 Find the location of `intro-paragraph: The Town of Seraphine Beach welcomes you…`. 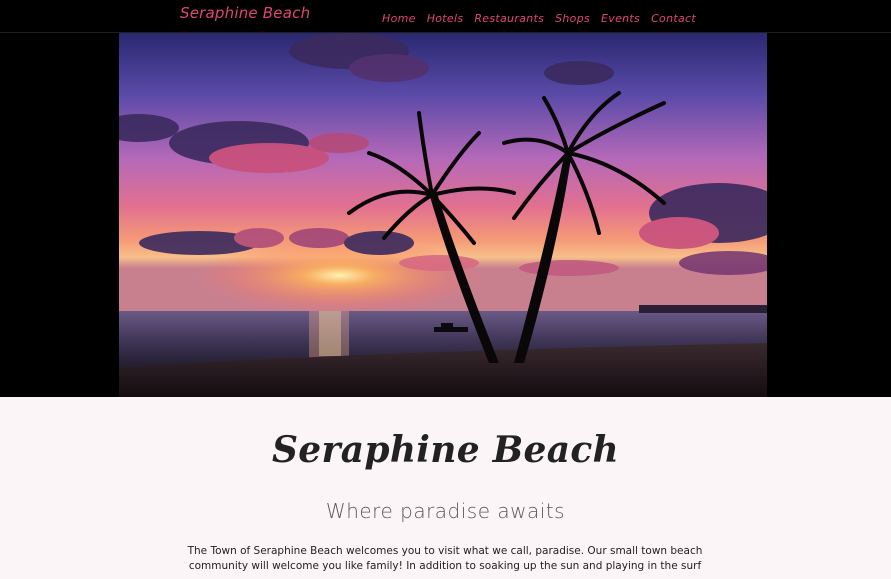

intro-paragraph: The Town of Seraphine Beach welcomes you… is located at coordinates (445, 558).